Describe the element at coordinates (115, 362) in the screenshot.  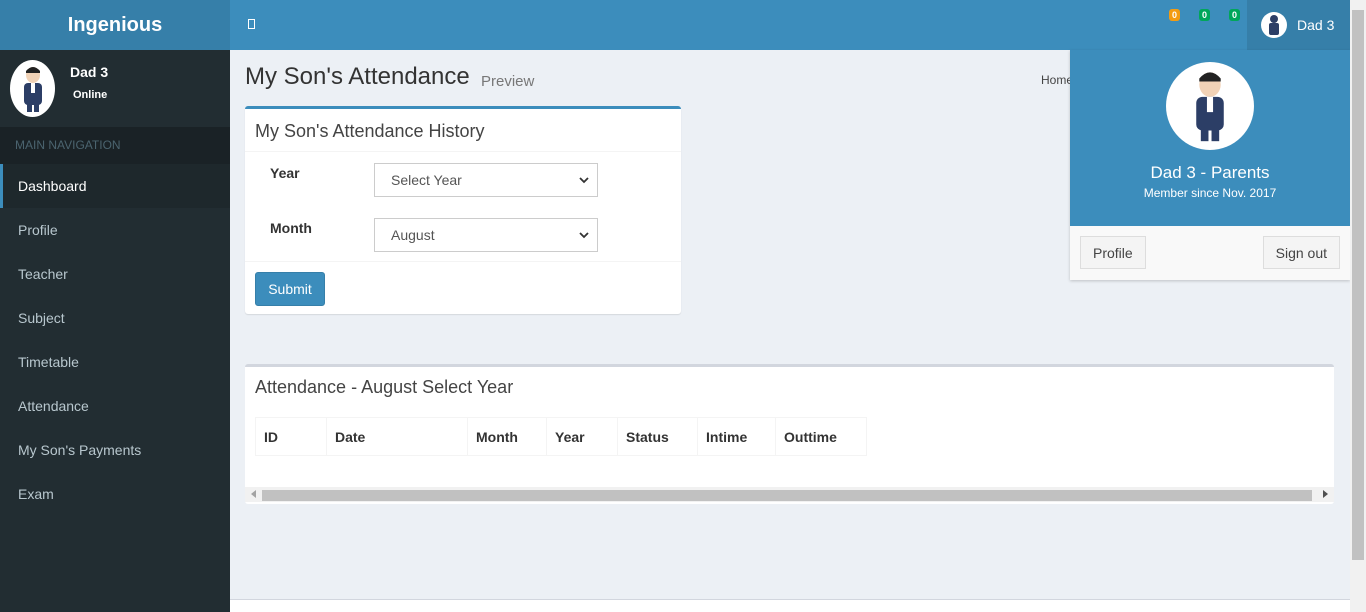
I see `sidebar-item-timetable: Timetable` at that location.